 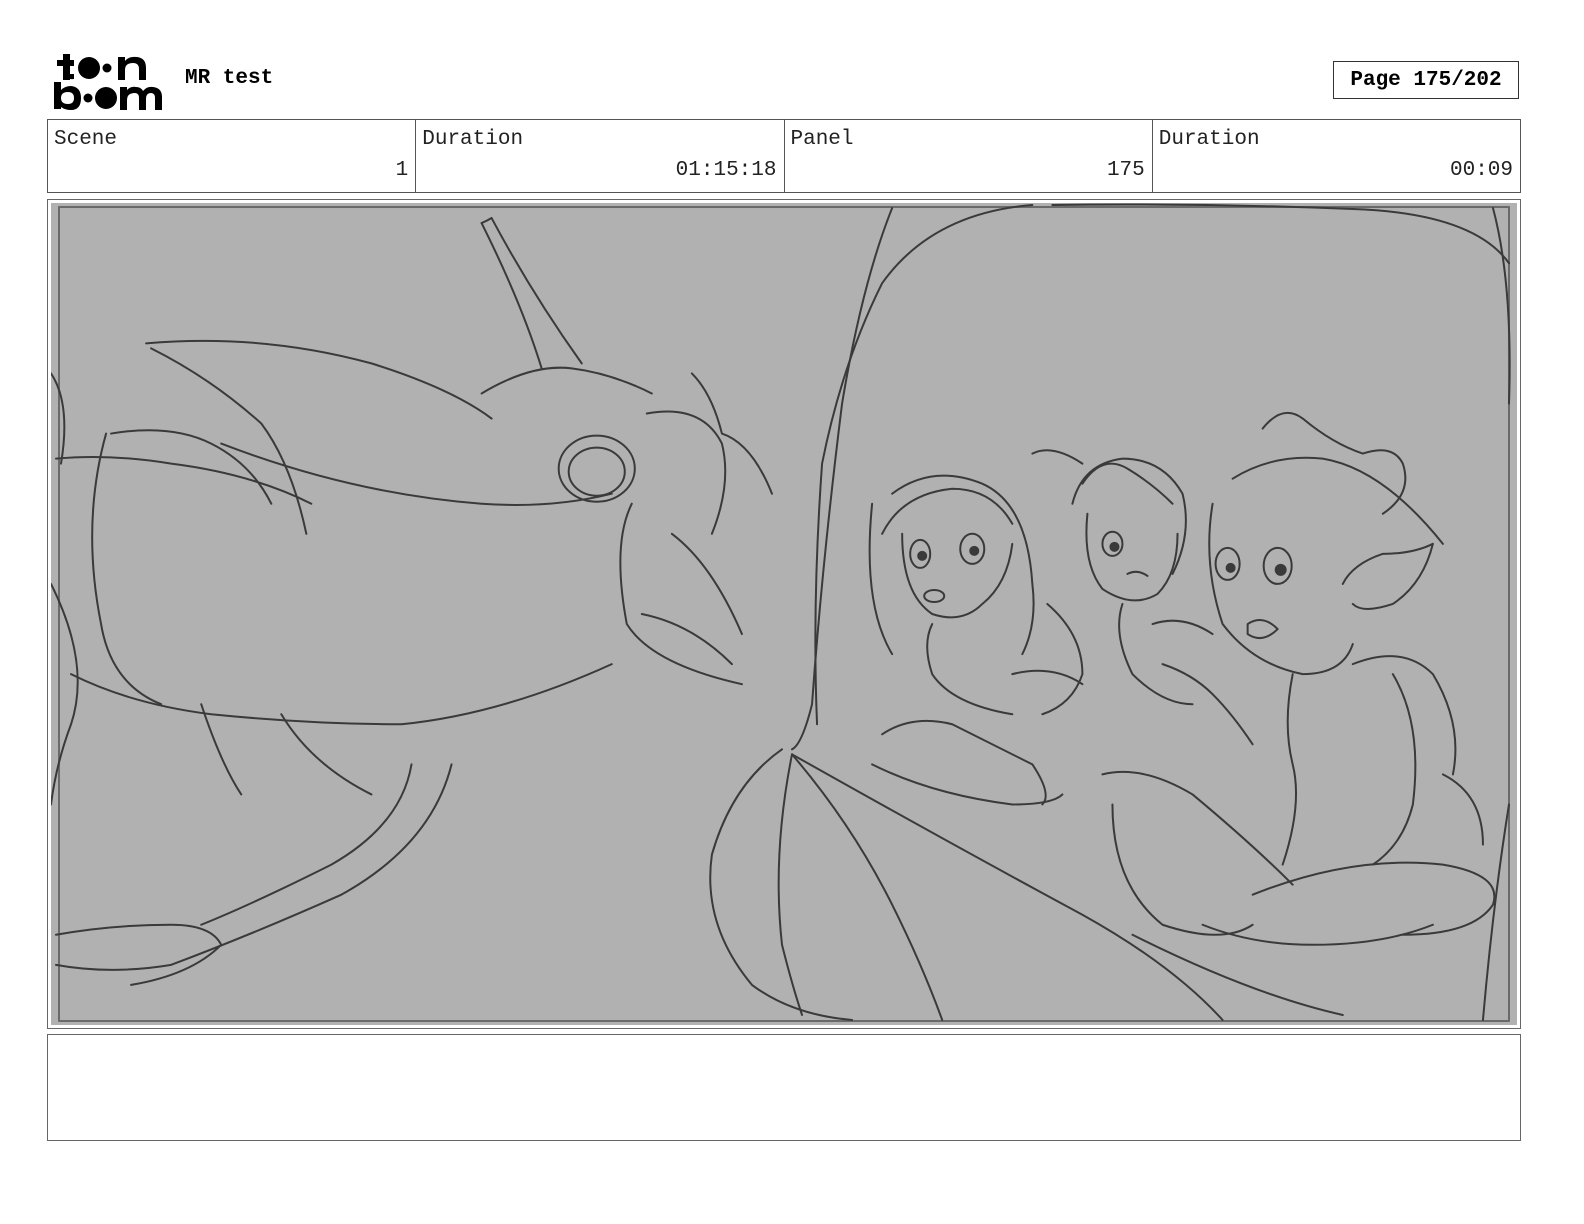 What do you see at coordinates (726, 170) in the screenshot?
I see `scene-duration-value: 01:15:18` at bounding box center [726, 170].